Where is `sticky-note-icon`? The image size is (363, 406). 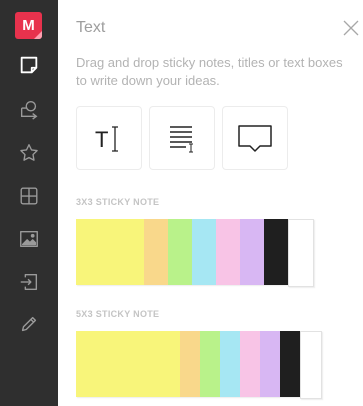 sticky-note-icon is located at coordinates (29, 65).